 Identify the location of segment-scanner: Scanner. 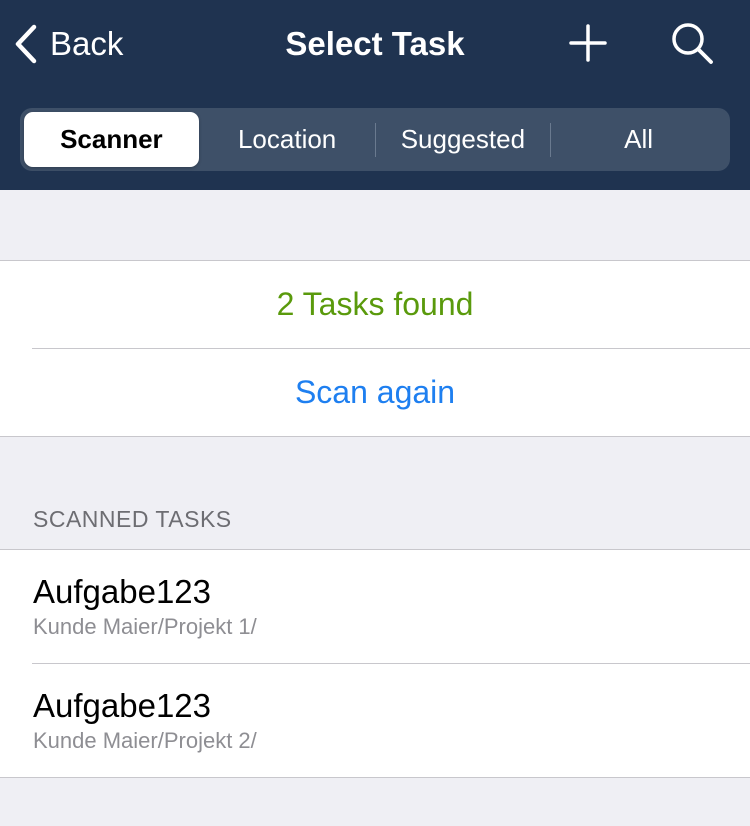
(111, 139).